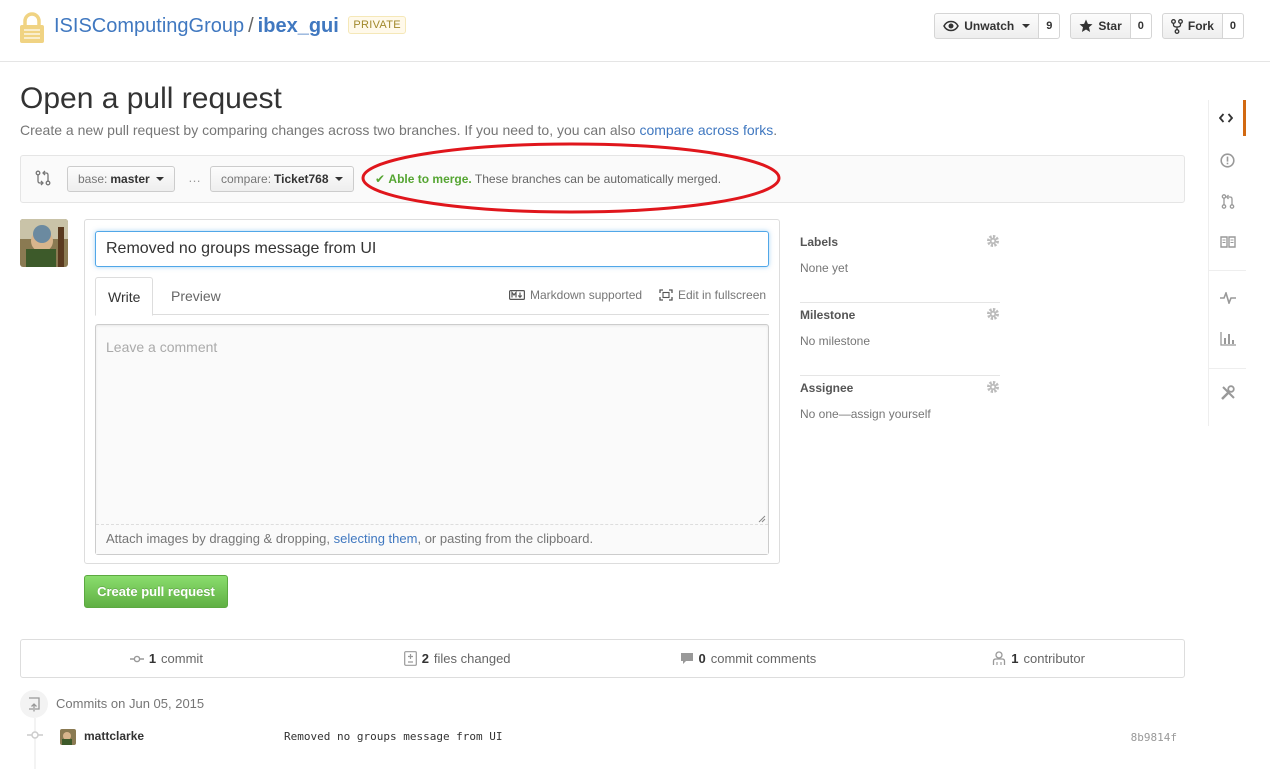 This screenshot has height=769, width=1270. I want to click on unwatch-label: Unwatch, so click(989, 26).